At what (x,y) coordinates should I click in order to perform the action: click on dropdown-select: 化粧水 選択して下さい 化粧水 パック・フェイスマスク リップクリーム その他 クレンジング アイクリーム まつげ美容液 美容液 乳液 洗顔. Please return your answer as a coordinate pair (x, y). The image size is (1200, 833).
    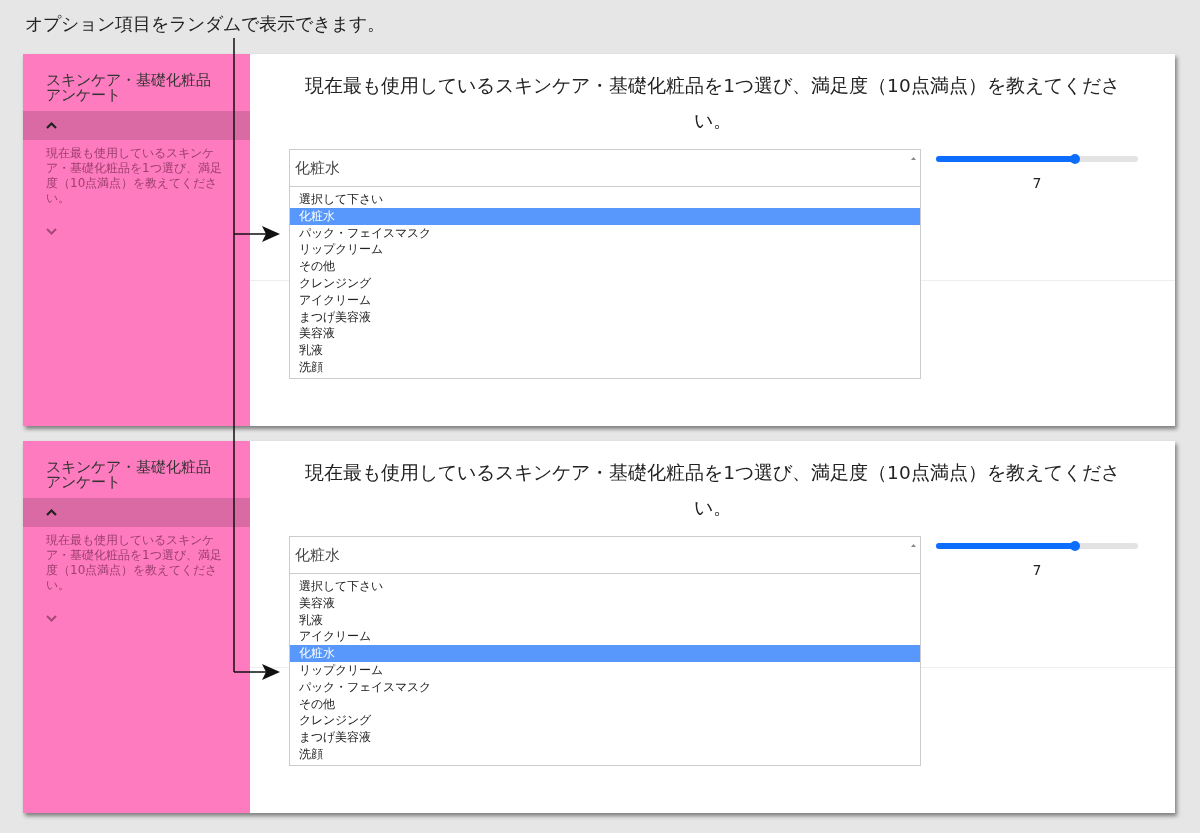
    Looking at the image, I should click on (605, 264).